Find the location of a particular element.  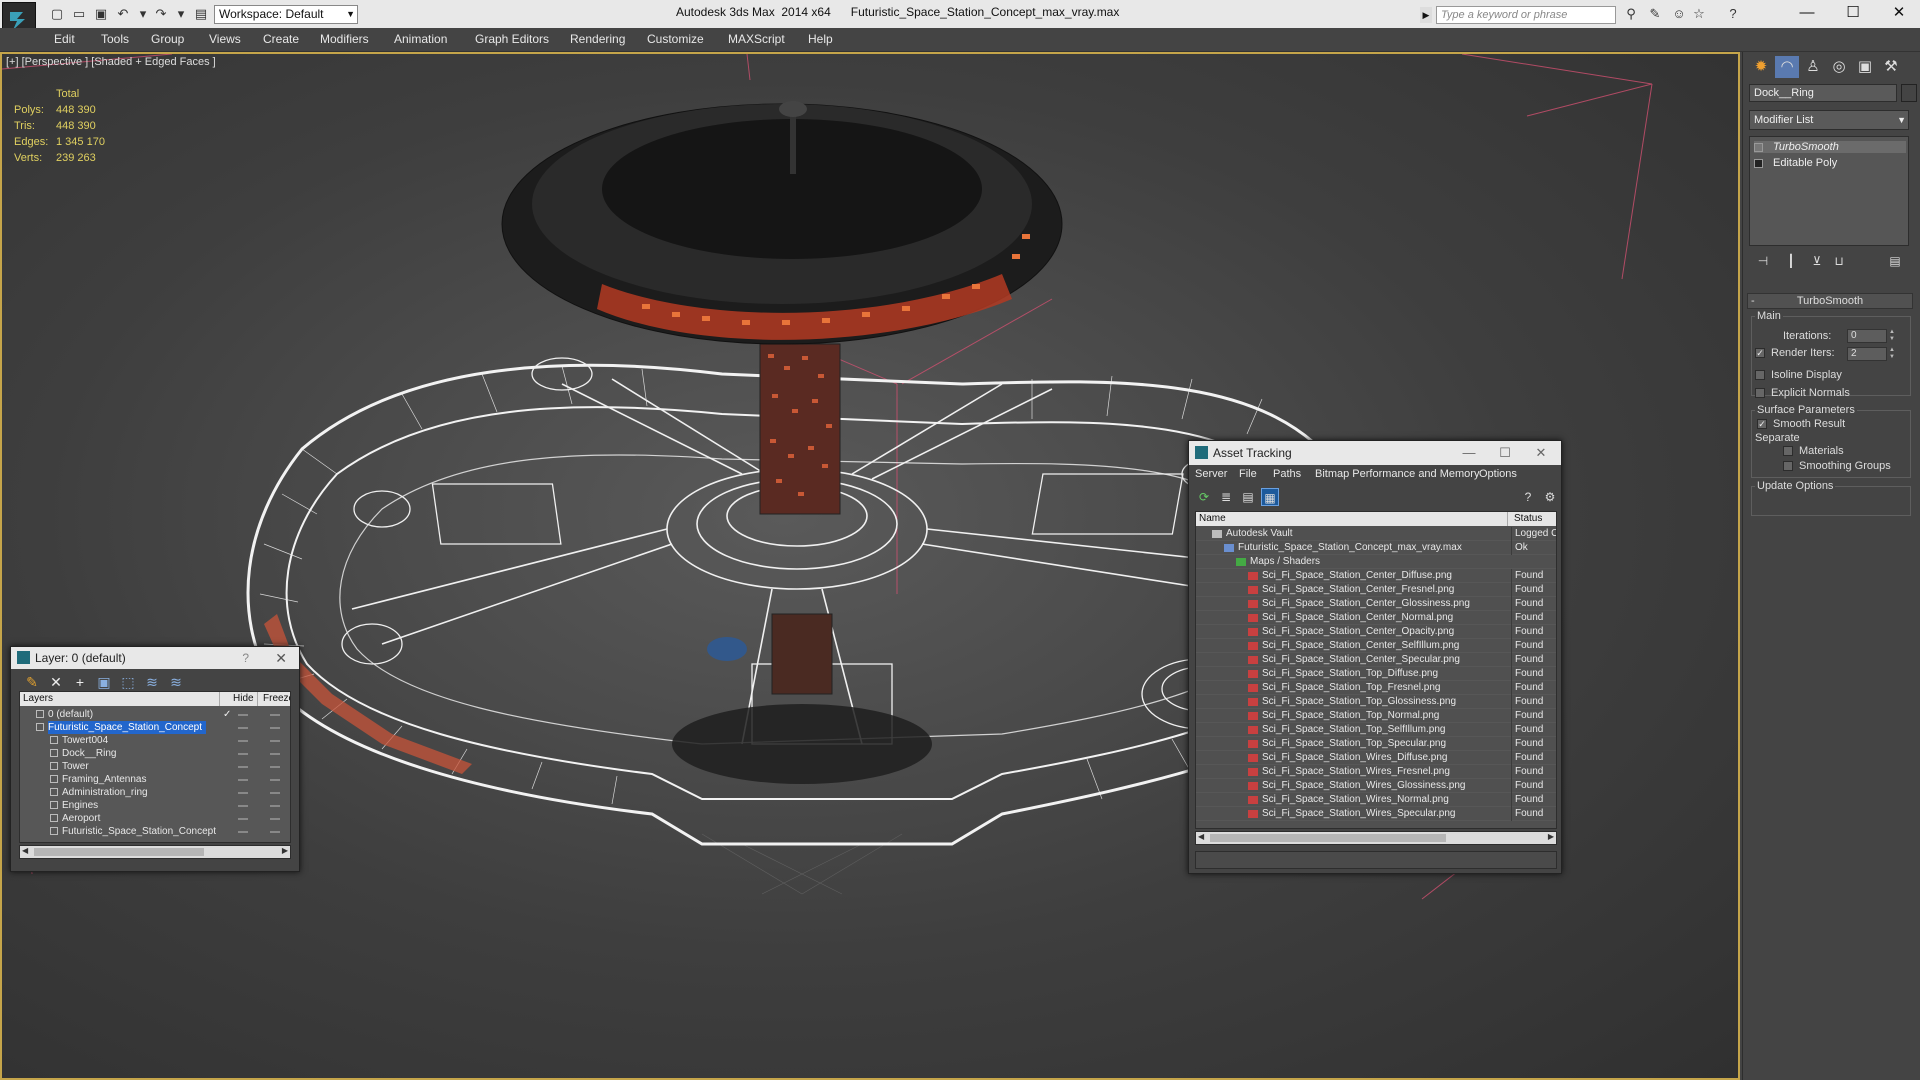

column-layers: Layers is located at coordinates (120, 699).